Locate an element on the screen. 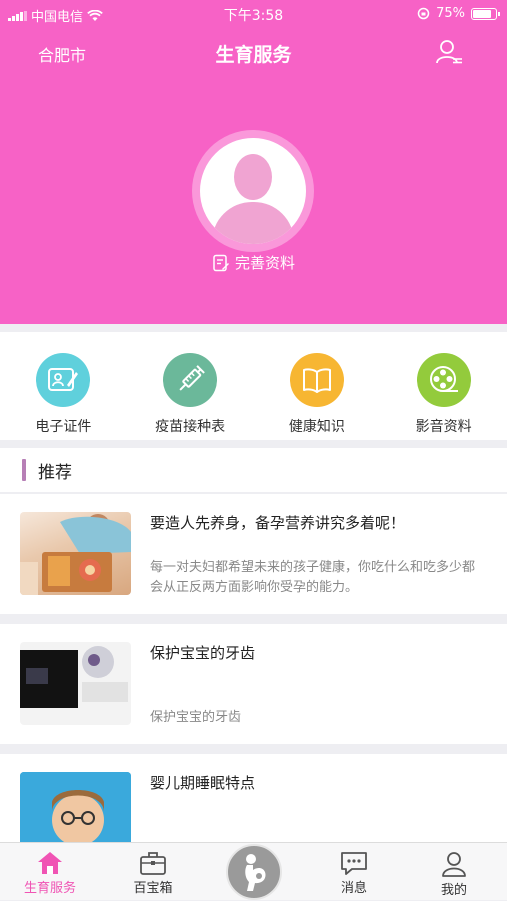 Image resolution: width=507 pixels, height=901 pixels. tab-messages: 消息 is located at coordinates (354, 872).